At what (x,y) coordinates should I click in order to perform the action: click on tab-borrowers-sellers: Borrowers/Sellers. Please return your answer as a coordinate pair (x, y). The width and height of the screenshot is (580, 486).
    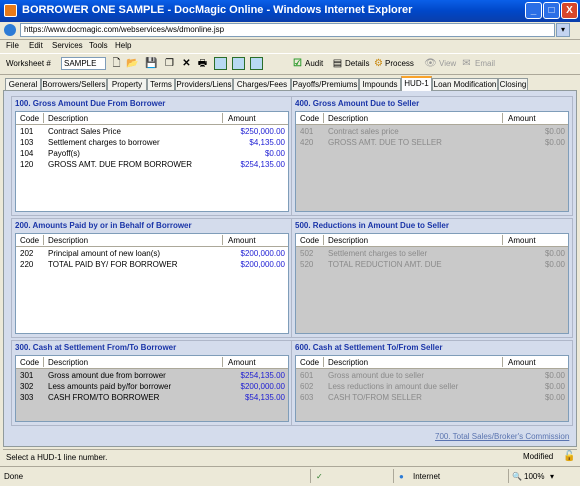
    Looking at the image, I should click on (74, 84).